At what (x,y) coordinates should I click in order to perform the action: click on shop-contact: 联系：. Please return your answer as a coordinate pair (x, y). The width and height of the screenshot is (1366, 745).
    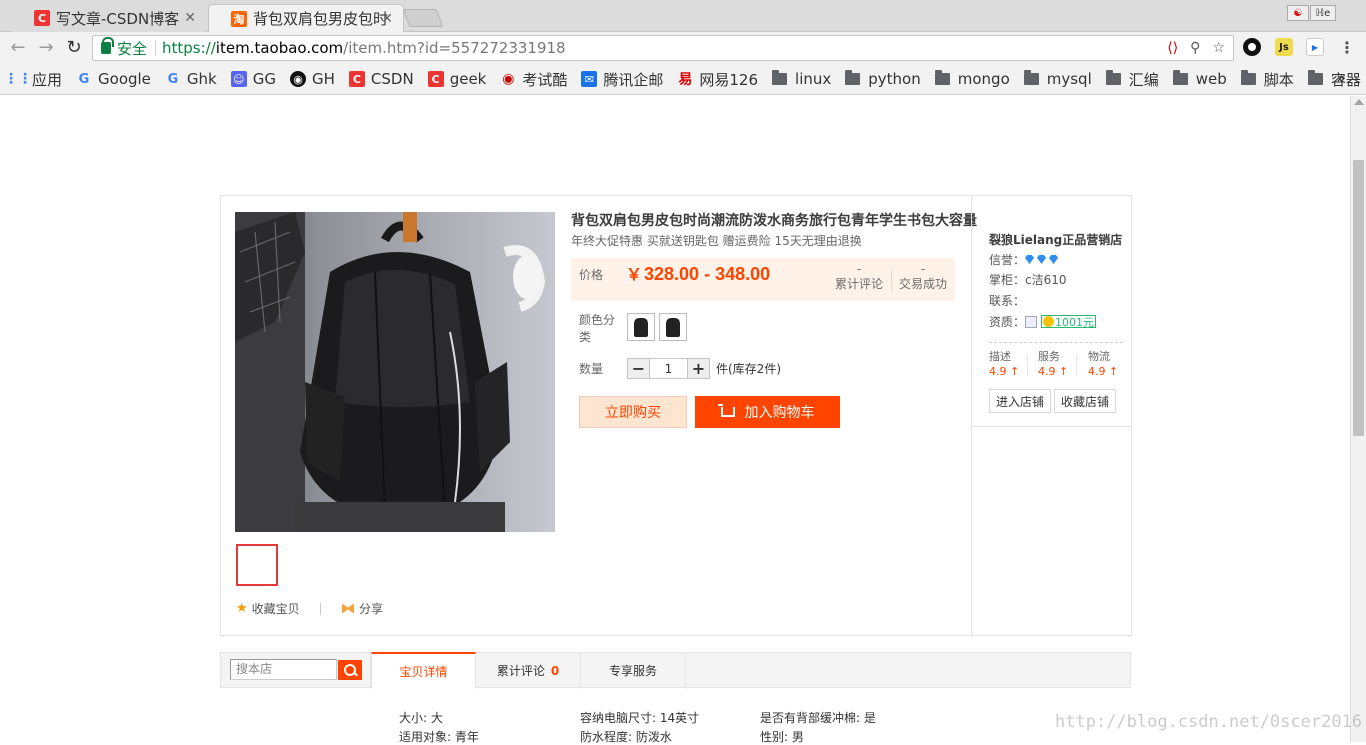
    Looking at the image, I should click on (1007, 301).